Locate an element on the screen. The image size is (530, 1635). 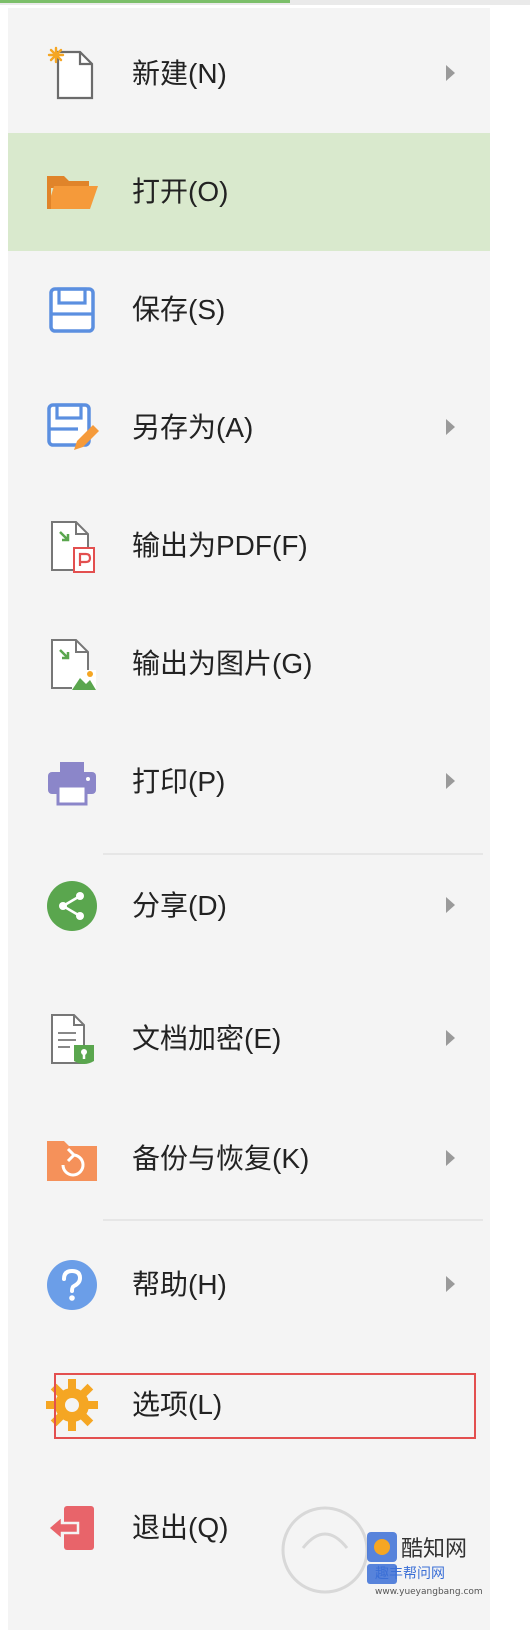
menu-divider is located at coordinates (293, 1220).